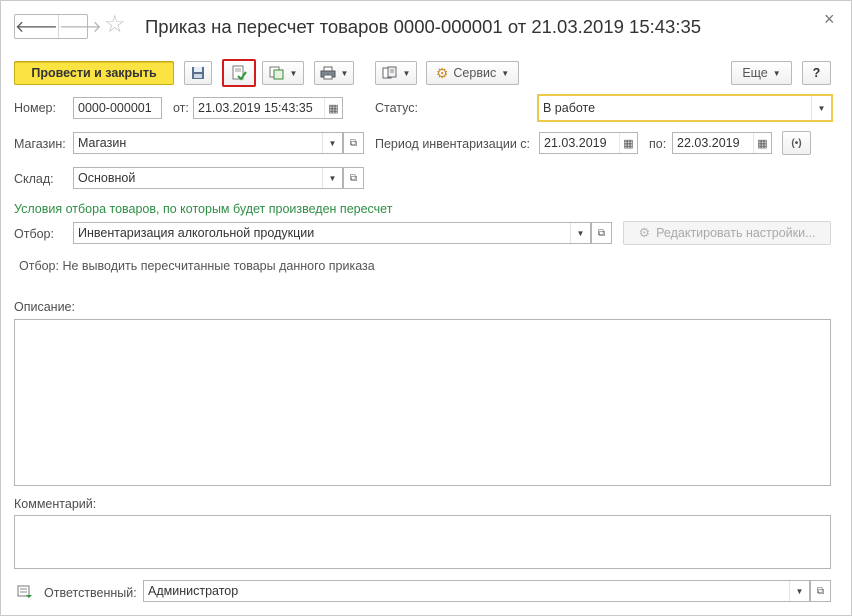 Image resolution: width=852 pixels, height=616 pixels. I want to click on forward-button: 🡒, so click(79, 26).